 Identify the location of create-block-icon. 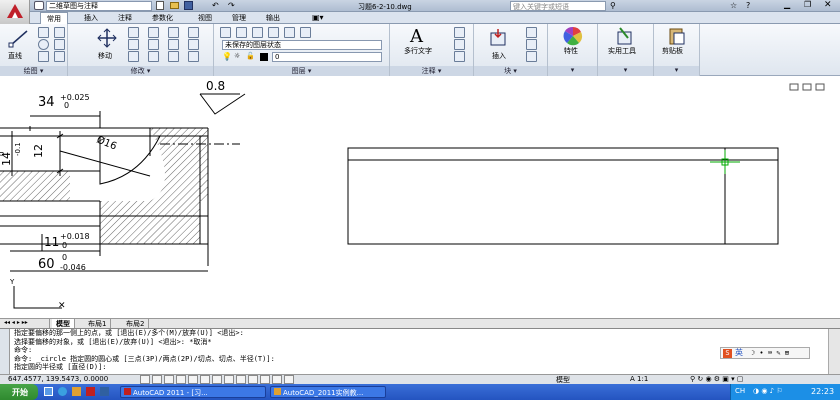
(531, 32).